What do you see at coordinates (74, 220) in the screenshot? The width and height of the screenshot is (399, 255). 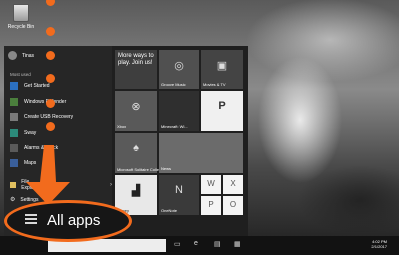 I see `all-apps-label: All apps` at bounding box center [74, 220].